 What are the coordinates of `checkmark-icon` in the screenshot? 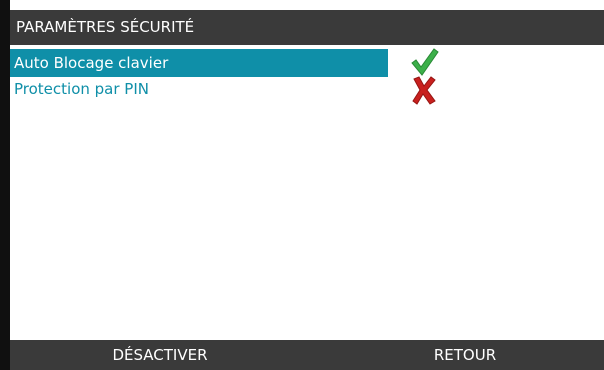 It's located at (425, 62).